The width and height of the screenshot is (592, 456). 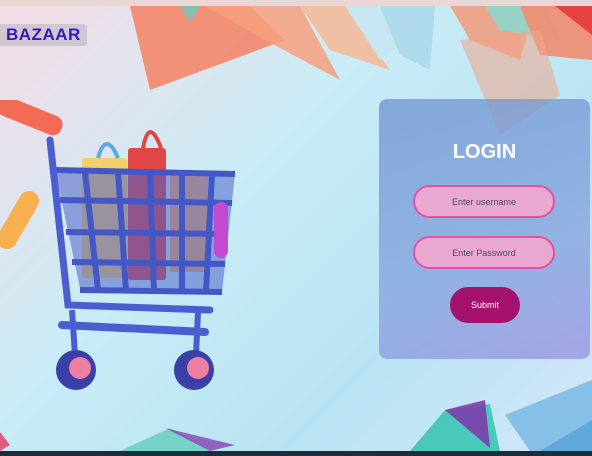 I want to click on bottom-edge-bar, so click(x=296, y=453).